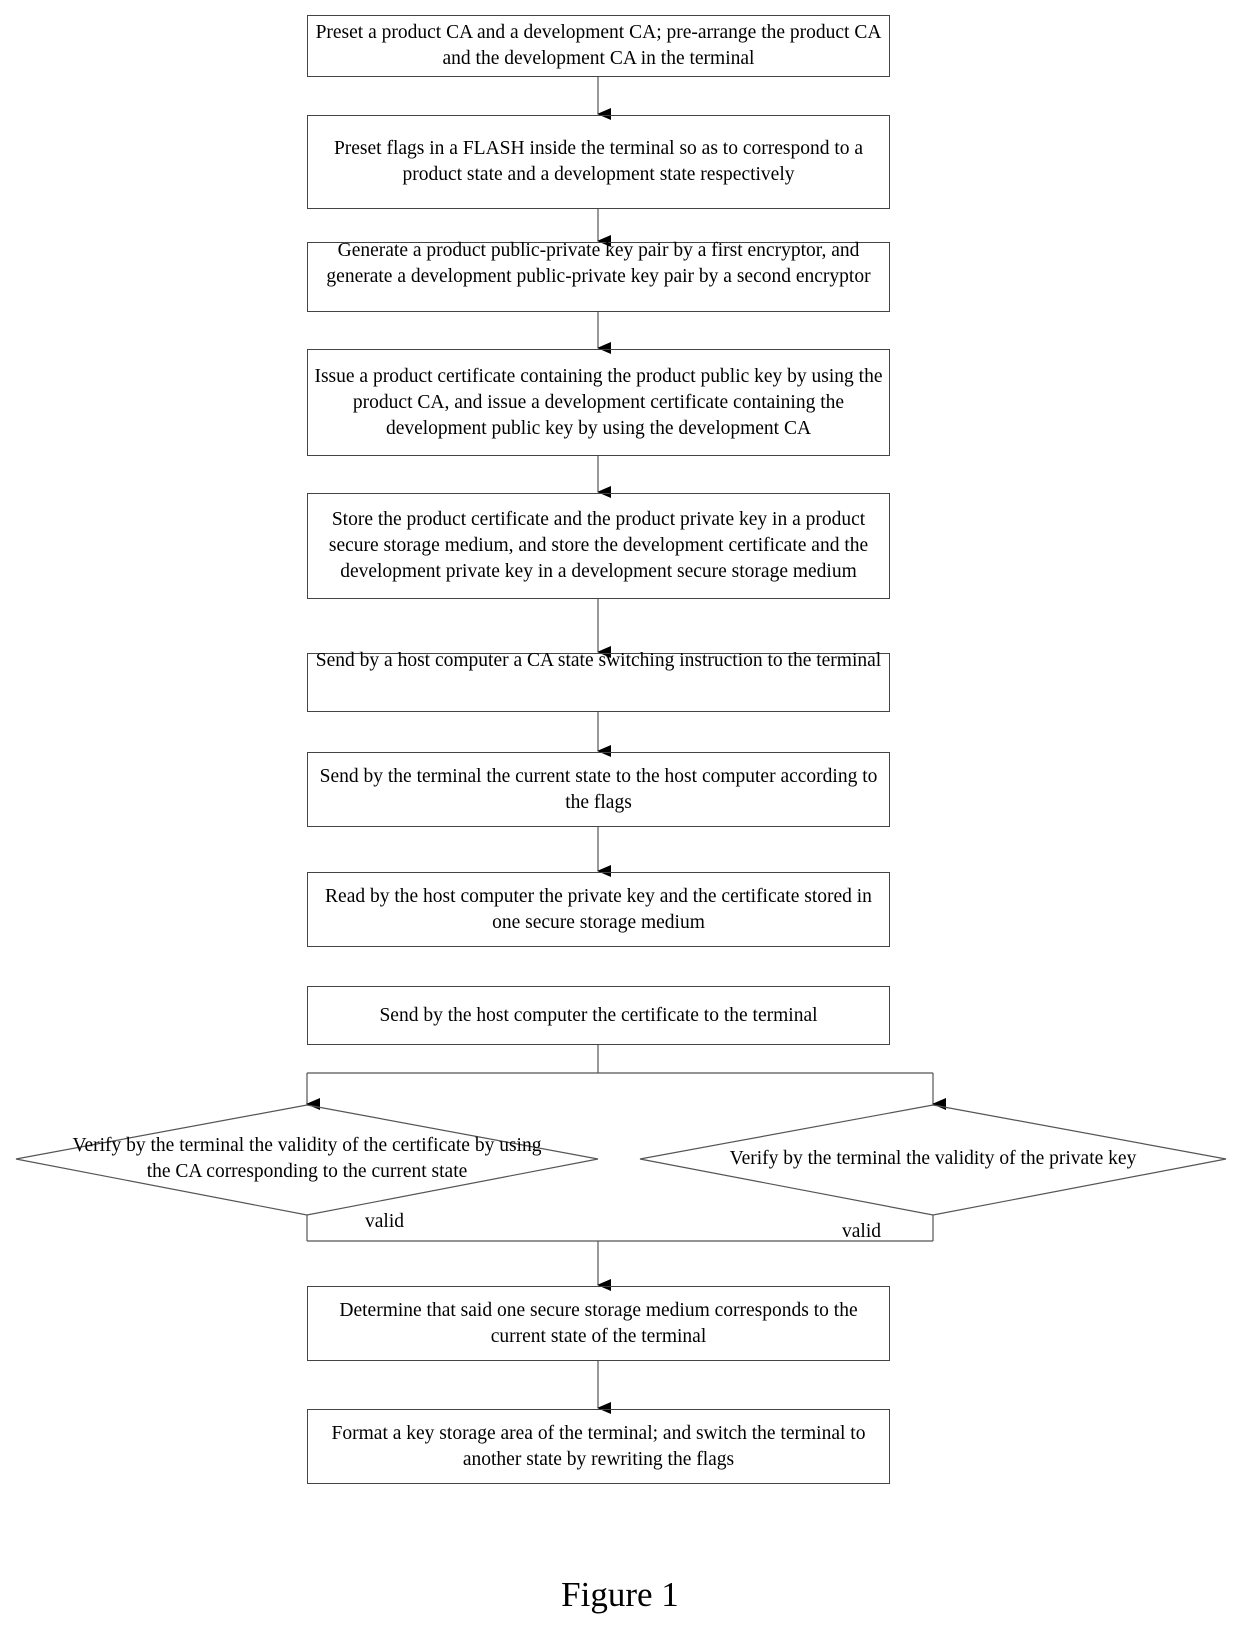  Describe the element at coordinates (620, 1594) in the screenshot. I see `figure-caption: Figure 1` at that location.